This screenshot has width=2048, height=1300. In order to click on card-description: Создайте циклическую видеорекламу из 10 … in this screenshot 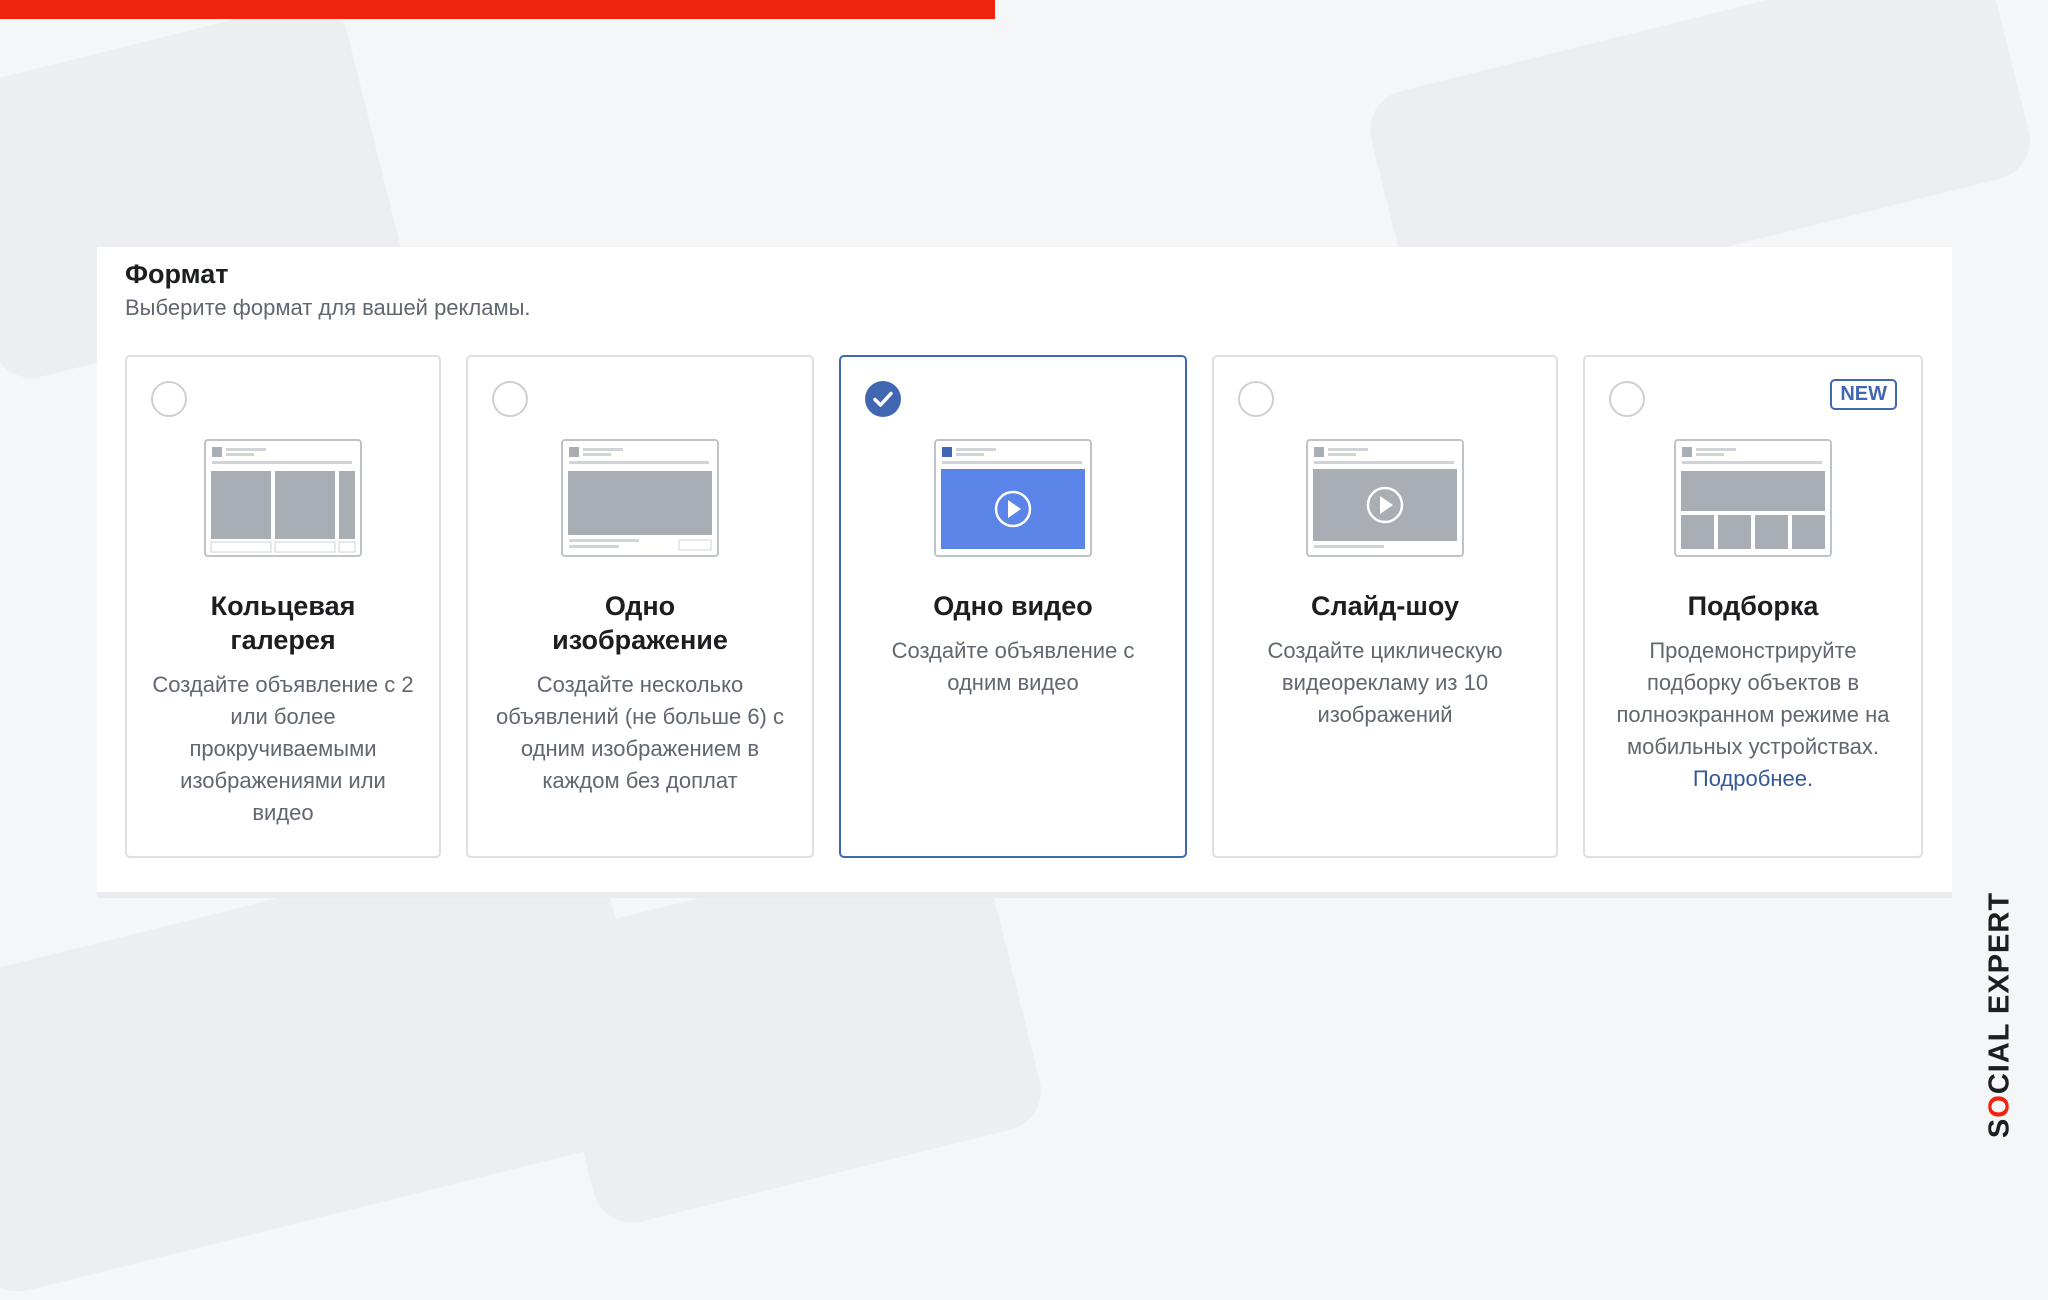, I will do `click(1385, 682)`.